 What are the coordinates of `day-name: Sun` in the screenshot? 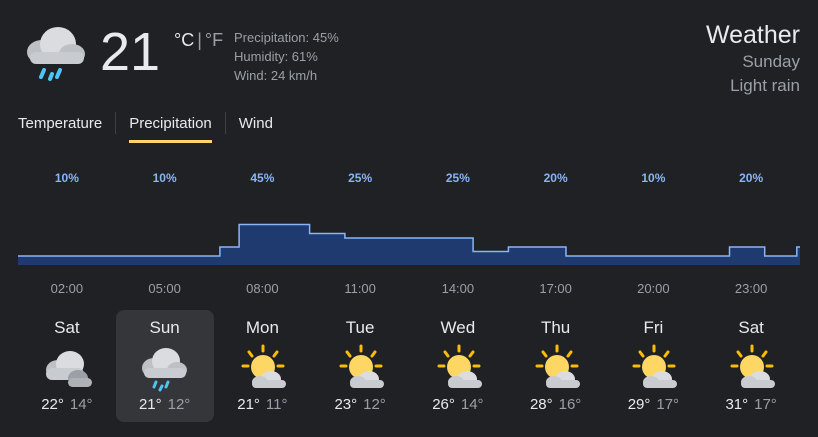 It's located at (164, 327).